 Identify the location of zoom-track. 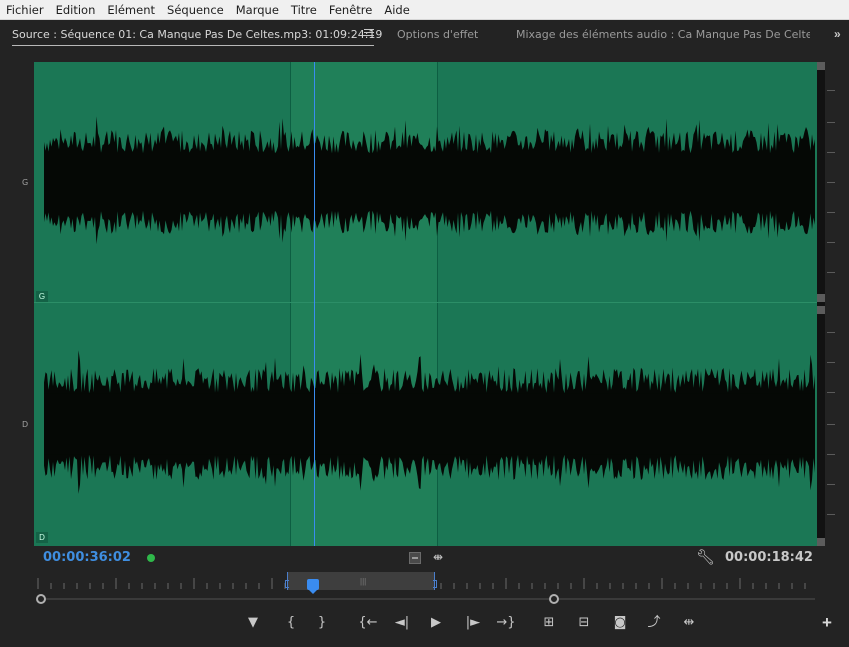
(426, 599).